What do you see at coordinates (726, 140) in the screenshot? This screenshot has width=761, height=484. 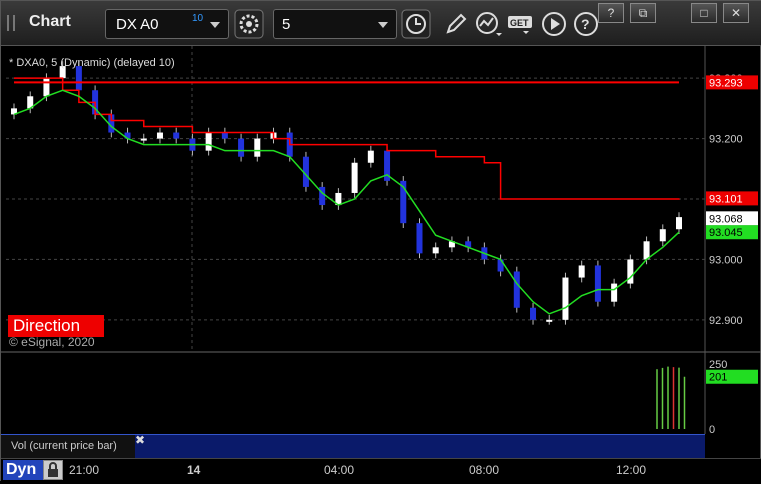 I see `price-tick: 93.200` at bounding box center [726, 140].